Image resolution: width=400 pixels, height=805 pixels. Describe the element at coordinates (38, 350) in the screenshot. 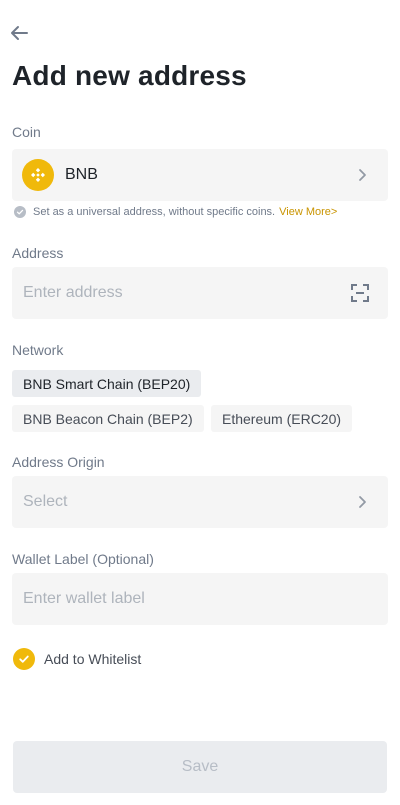

I see `network-label: Network` at that location.